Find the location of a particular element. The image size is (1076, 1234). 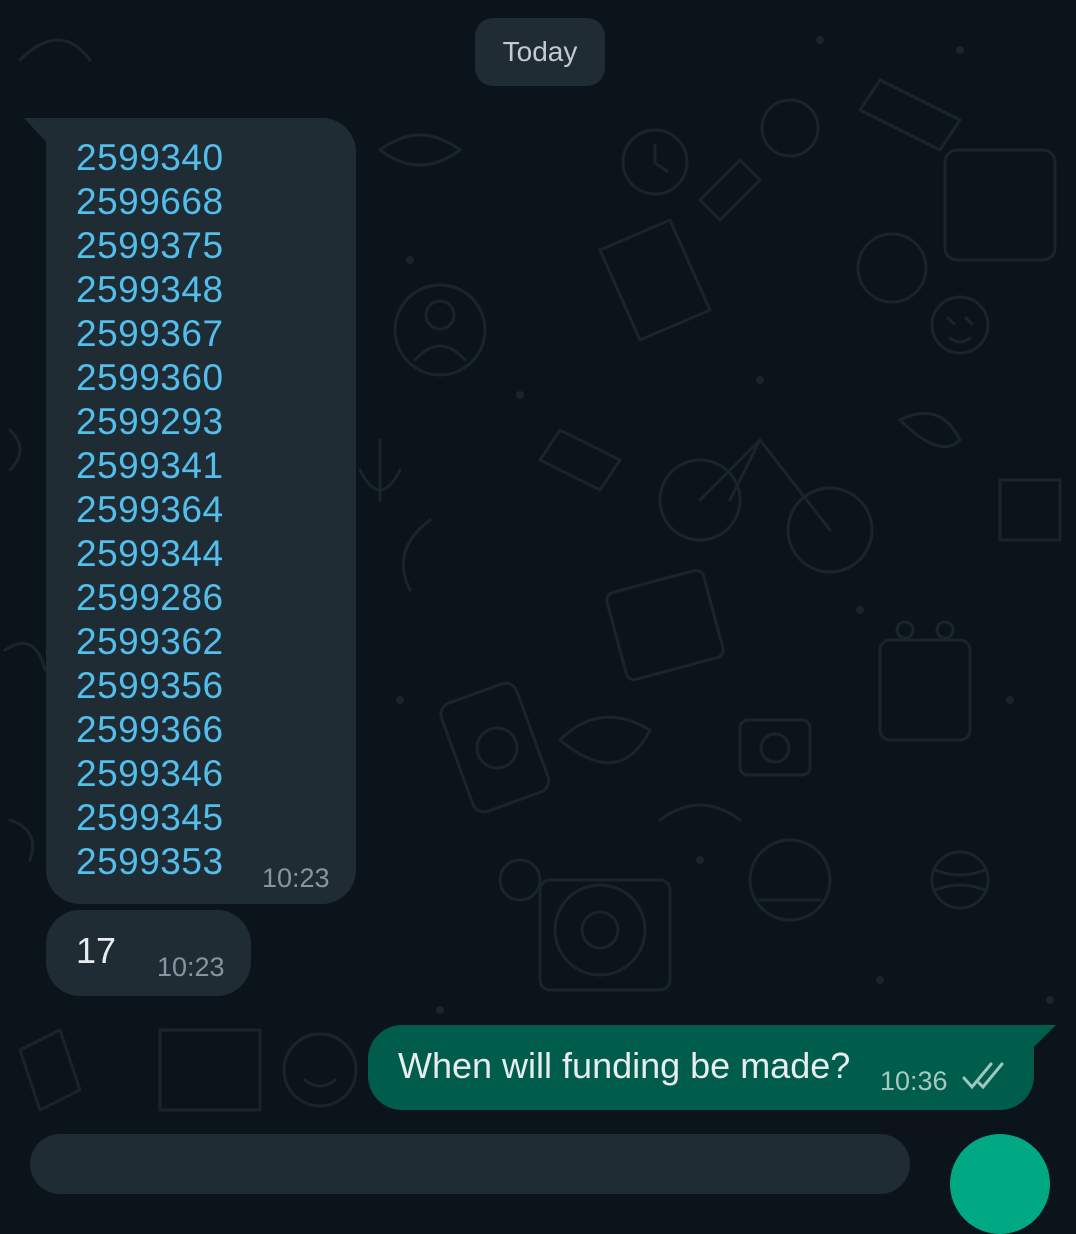

message-link: 2599668 is located at coordinates (150, 202).